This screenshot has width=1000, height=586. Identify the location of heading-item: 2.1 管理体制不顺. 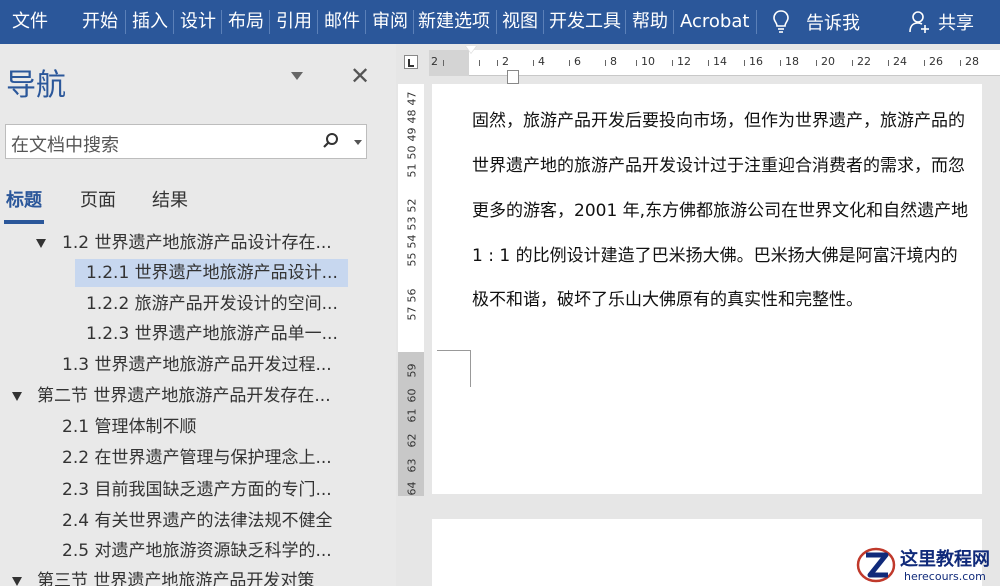
(198, 427).